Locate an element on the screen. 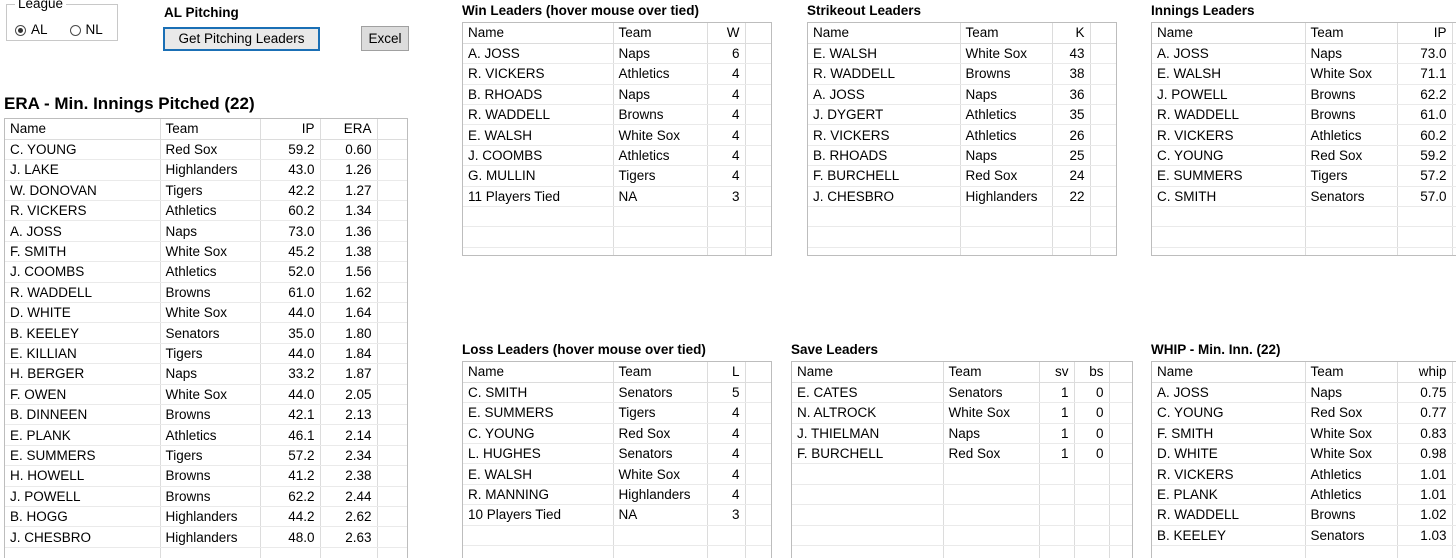 This screenshot has width=1456, height=558. table-row: R. WADDELL Browns 61.0 is located at coordinates (1304, 115).